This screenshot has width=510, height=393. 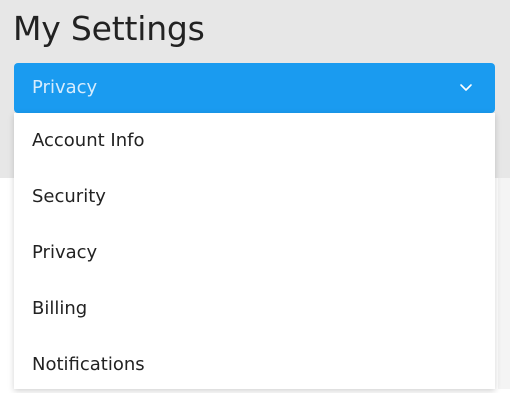 What do you see at coordinates (254, 197) in the screenshot?
I see `dropdown-item-security: Security` at bounding box center [254, 197].